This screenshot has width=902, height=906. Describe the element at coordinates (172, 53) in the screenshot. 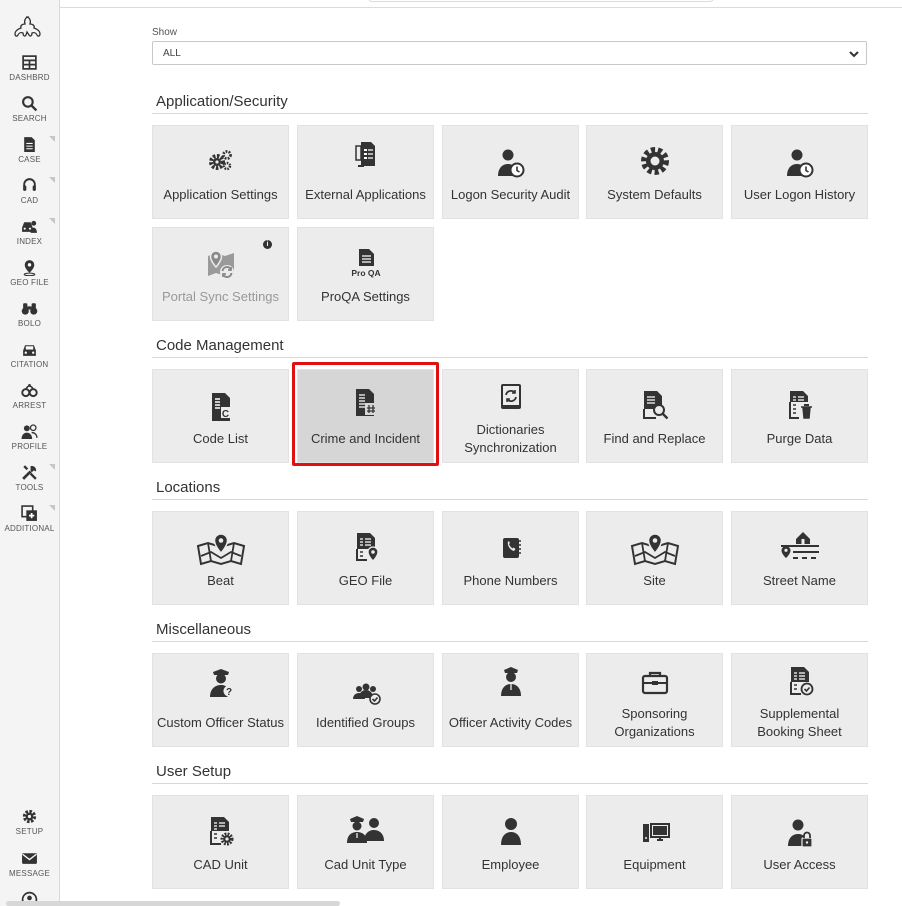

I see `show-select-value: ALL` at that location.